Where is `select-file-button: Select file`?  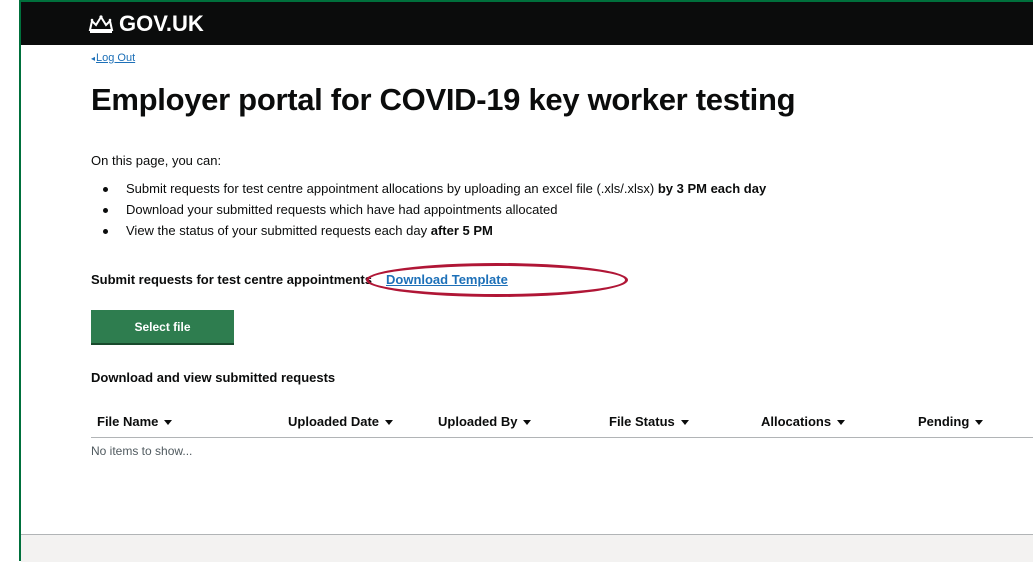 select-file-button: Select file is located at coordinates (162, 326).